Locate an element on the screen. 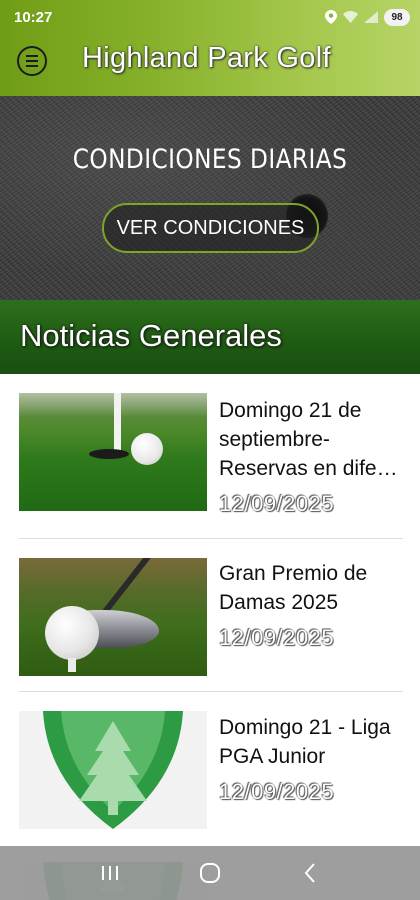 The image size is (420, 900). back-button is located at coordinates (310, 873).